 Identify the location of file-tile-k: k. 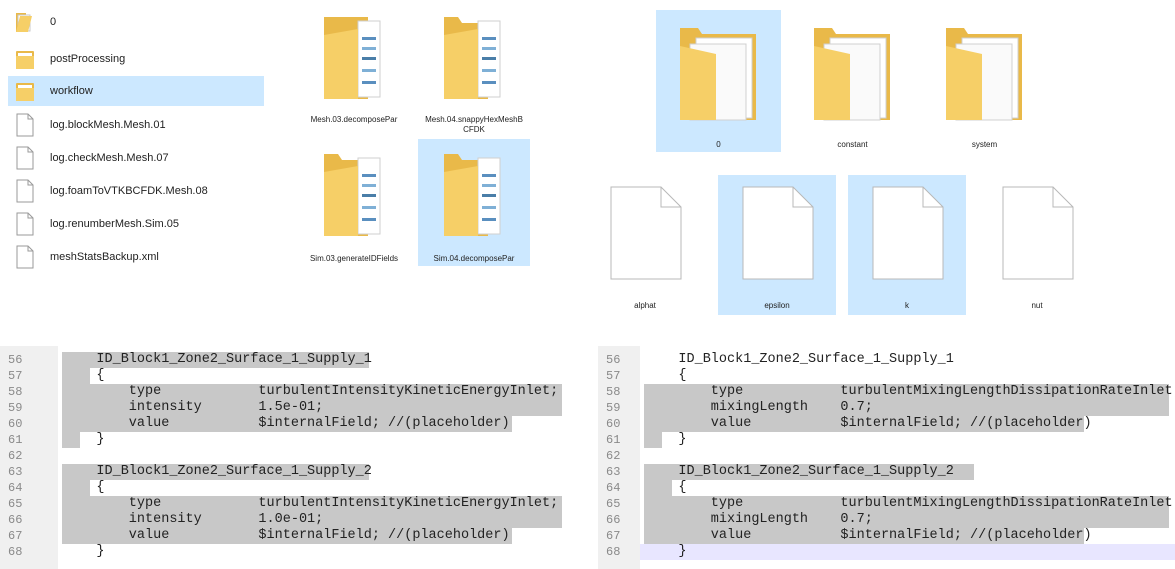
(907, 245).